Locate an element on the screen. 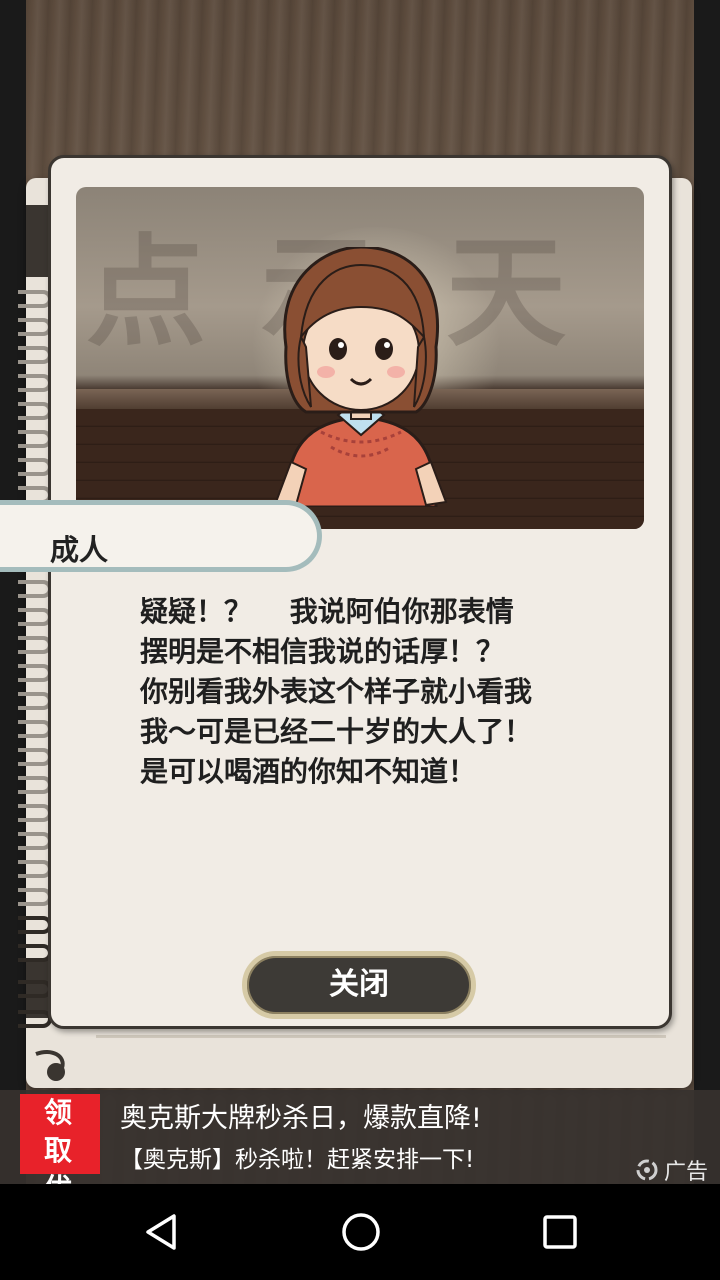 This screenshot has height=1280, width=720. sign-char: 天 is located at coordinates (506, 292).